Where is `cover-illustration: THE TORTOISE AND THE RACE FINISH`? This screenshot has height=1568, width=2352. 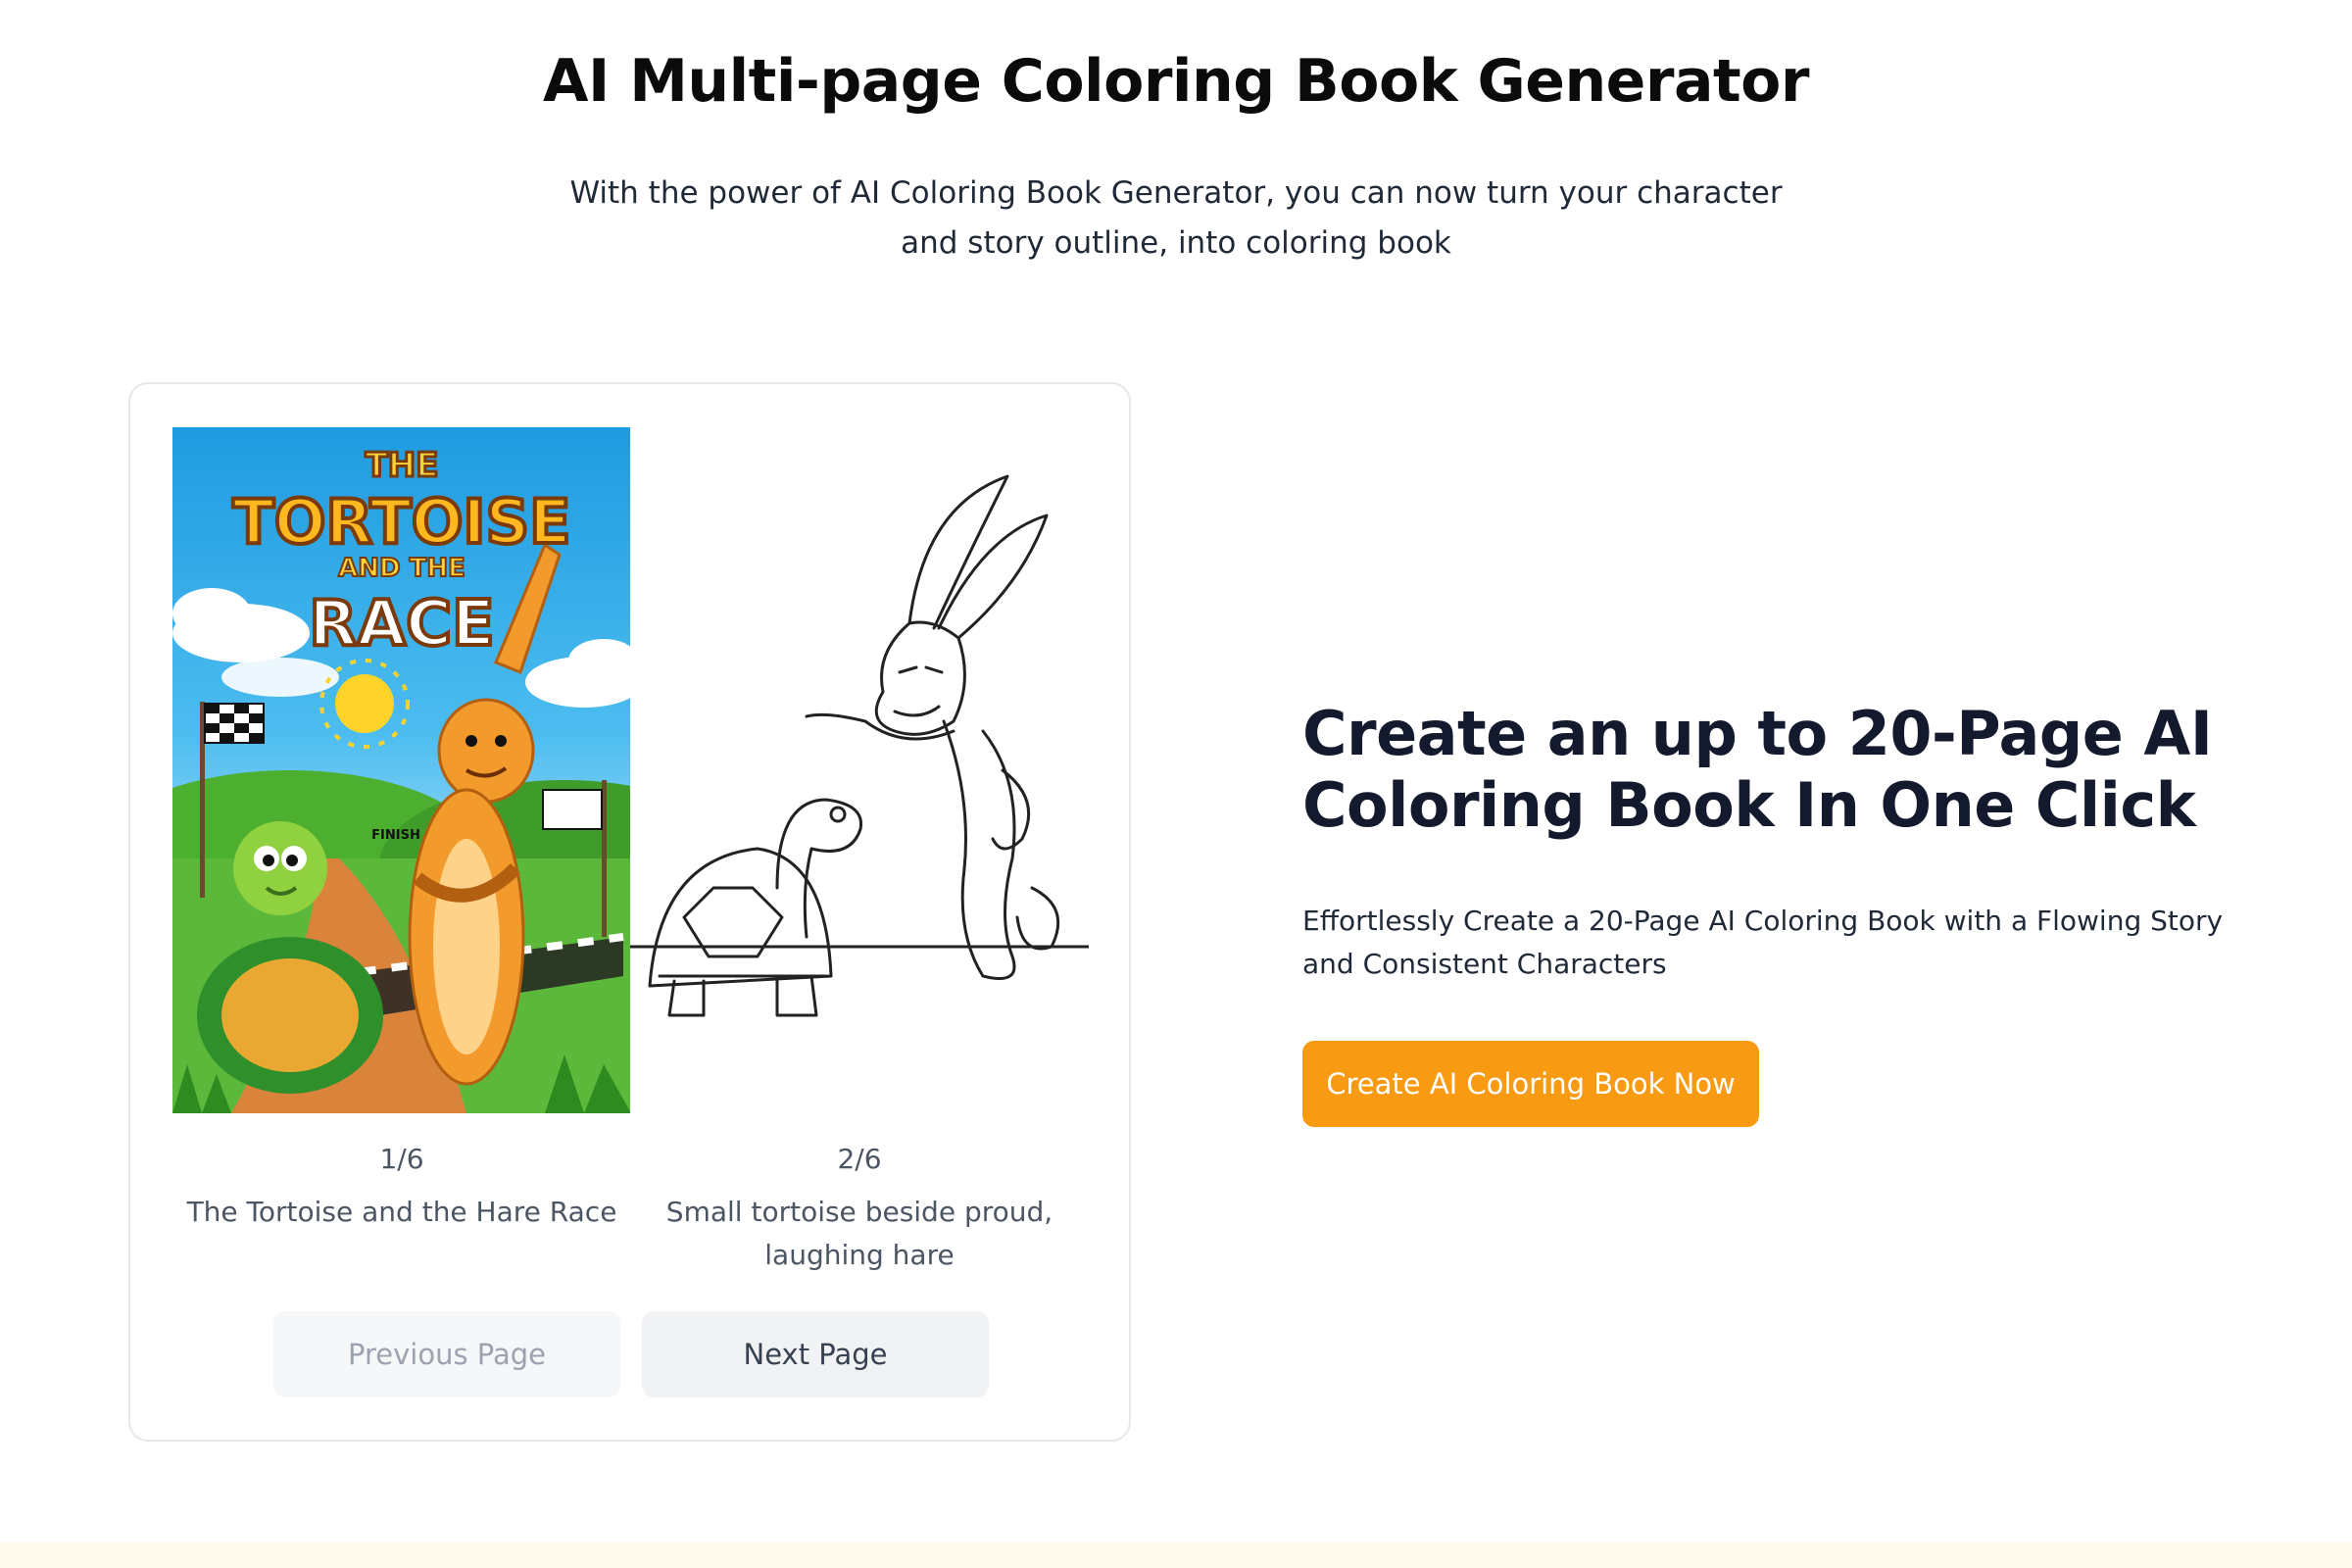 cover-illustration: THE TORTOISE AND THE RACE FINISH is located at coordinates (401, 770).